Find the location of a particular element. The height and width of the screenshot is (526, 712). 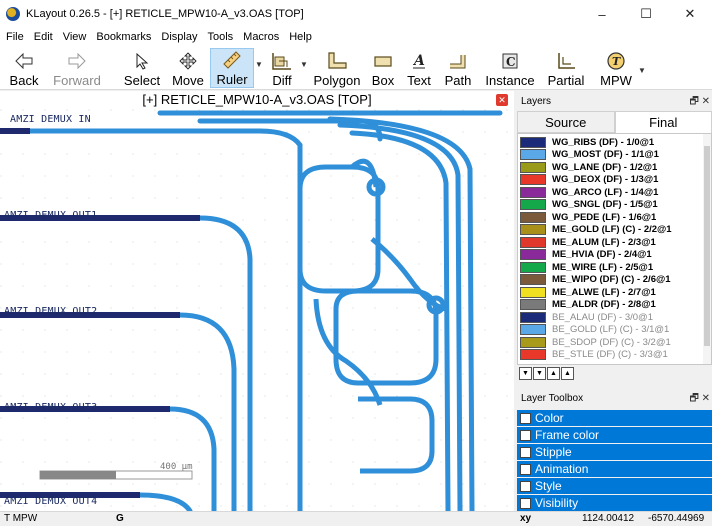

path-button: Path is located at coordinates (458, 68).